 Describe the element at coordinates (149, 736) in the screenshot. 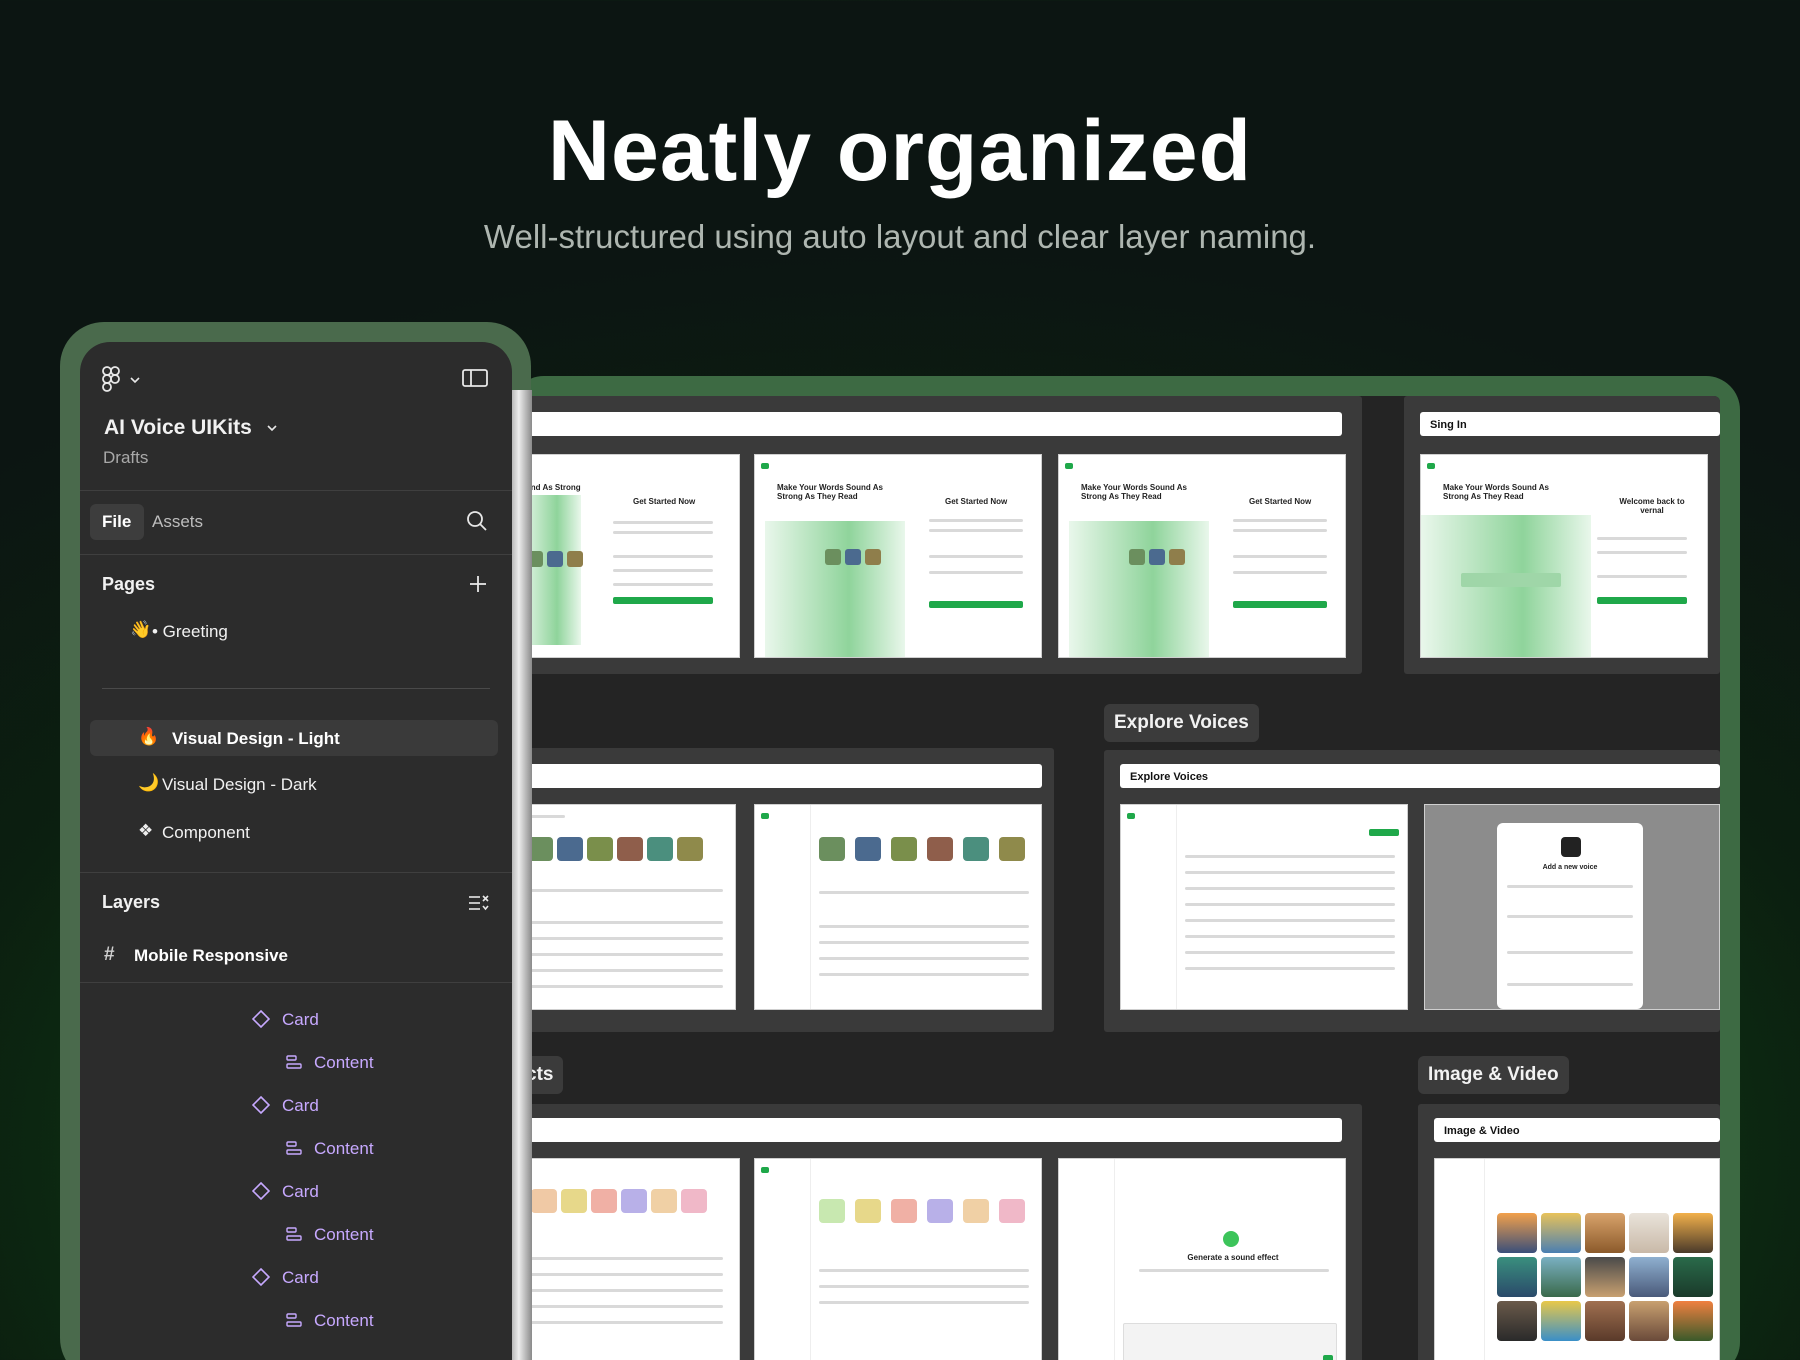

I see `fire-emoji-icon: 🔥` at that location.